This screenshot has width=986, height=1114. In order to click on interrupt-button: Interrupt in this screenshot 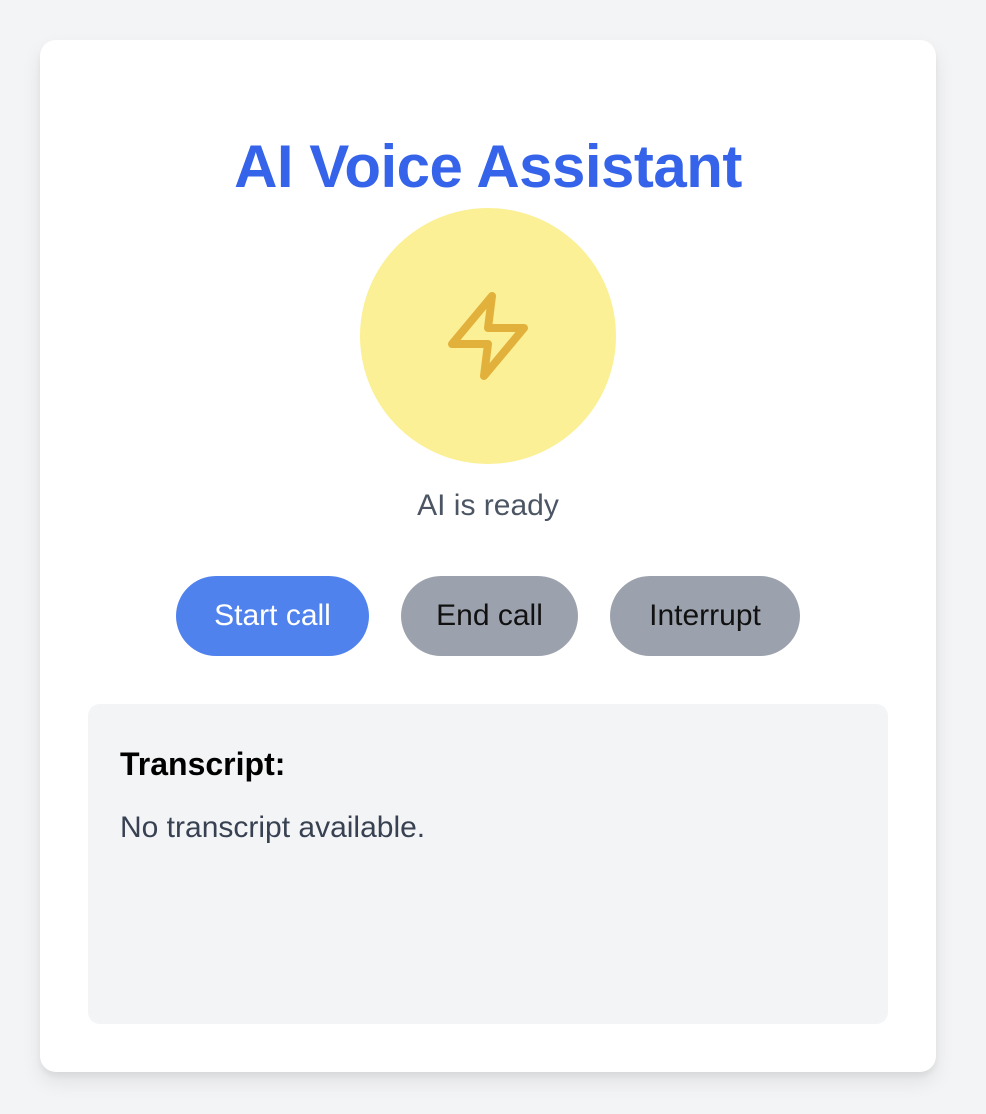, I will do `click(705, 616)`.